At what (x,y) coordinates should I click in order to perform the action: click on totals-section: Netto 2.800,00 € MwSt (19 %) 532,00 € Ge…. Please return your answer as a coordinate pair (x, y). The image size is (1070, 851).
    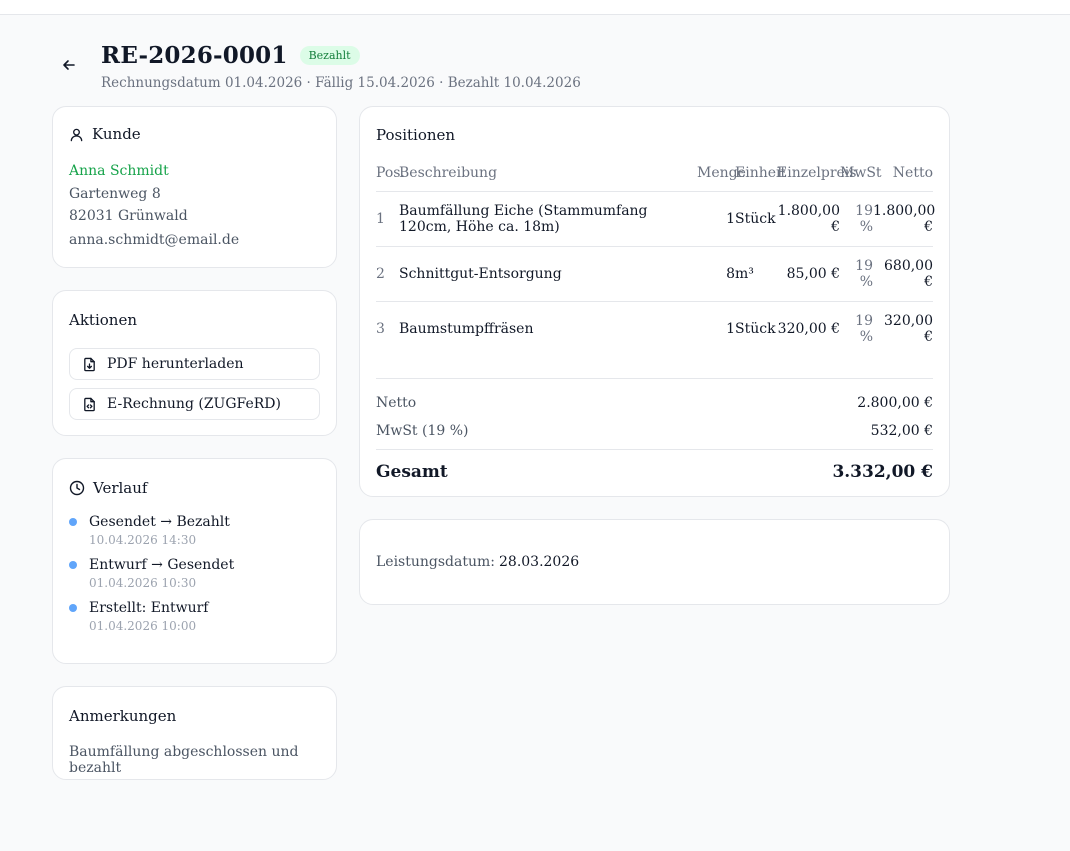
    Looking at the image, I should click on (654, 430).